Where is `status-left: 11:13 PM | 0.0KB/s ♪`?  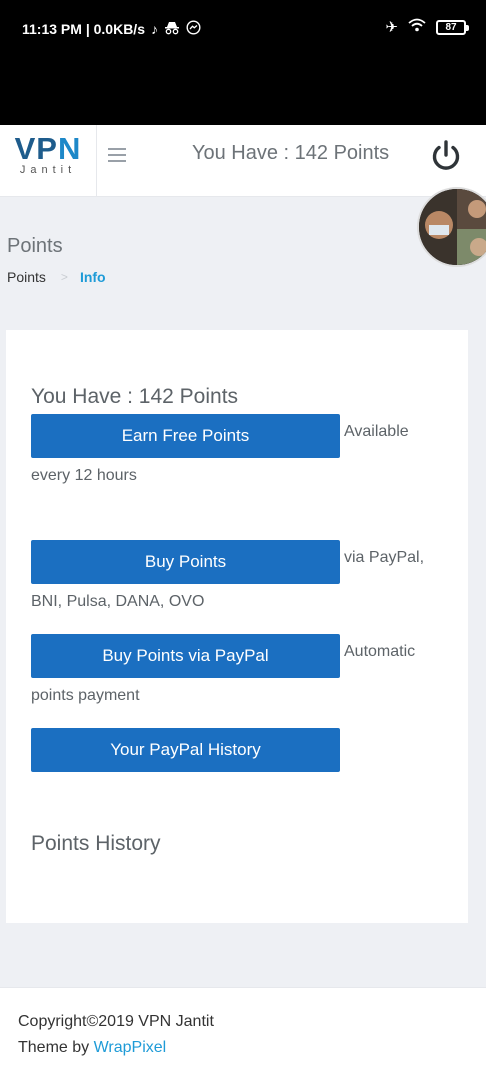
status-left: 11:13 PM | 0.0KB/s ♪ is located at coordinates (111, 29).